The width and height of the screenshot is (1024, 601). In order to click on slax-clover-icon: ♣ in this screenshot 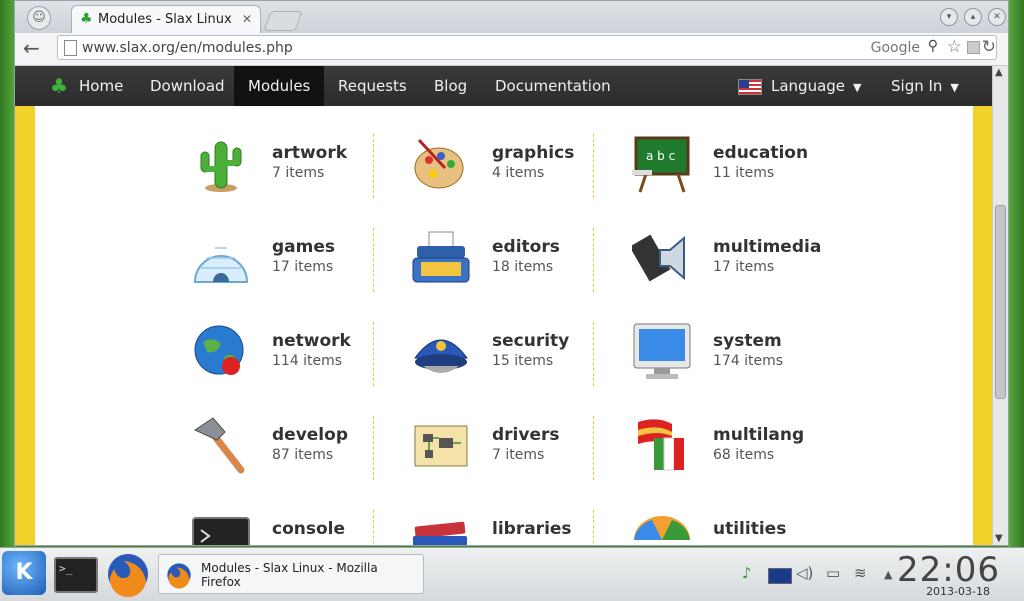, I will do `click(59, 86)`.